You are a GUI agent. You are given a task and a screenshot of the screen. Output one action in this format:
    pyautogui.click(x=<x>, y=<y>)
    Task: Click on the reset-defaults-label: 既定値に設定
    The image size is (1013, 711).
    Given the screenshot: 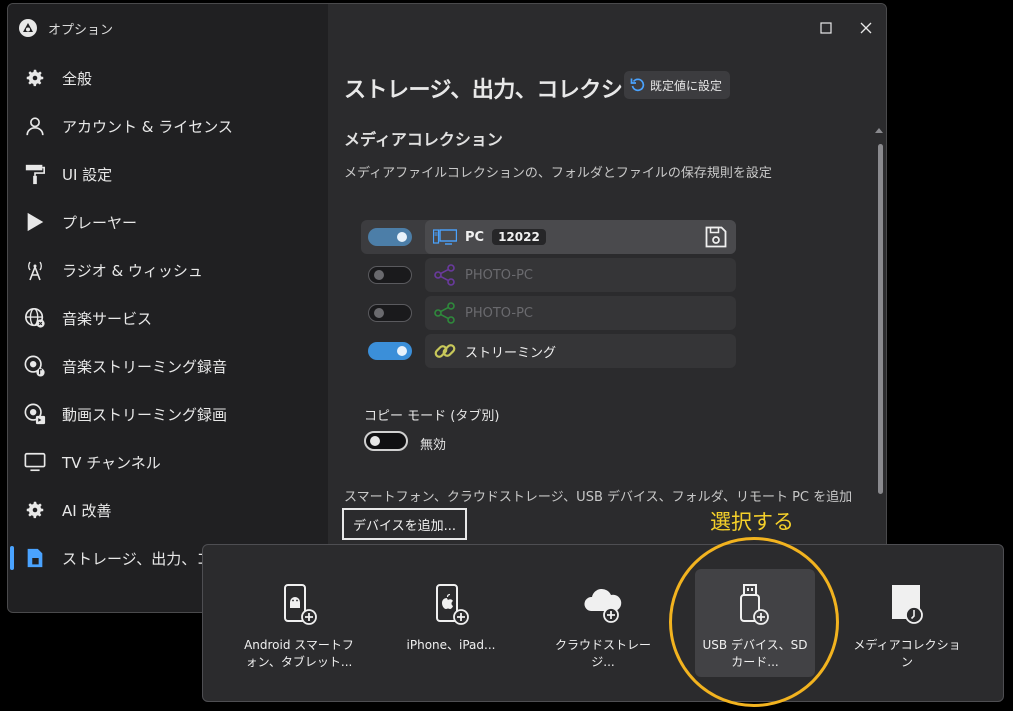 What is the action you would take?
    pyautogui.click(x=686, y=85)
    